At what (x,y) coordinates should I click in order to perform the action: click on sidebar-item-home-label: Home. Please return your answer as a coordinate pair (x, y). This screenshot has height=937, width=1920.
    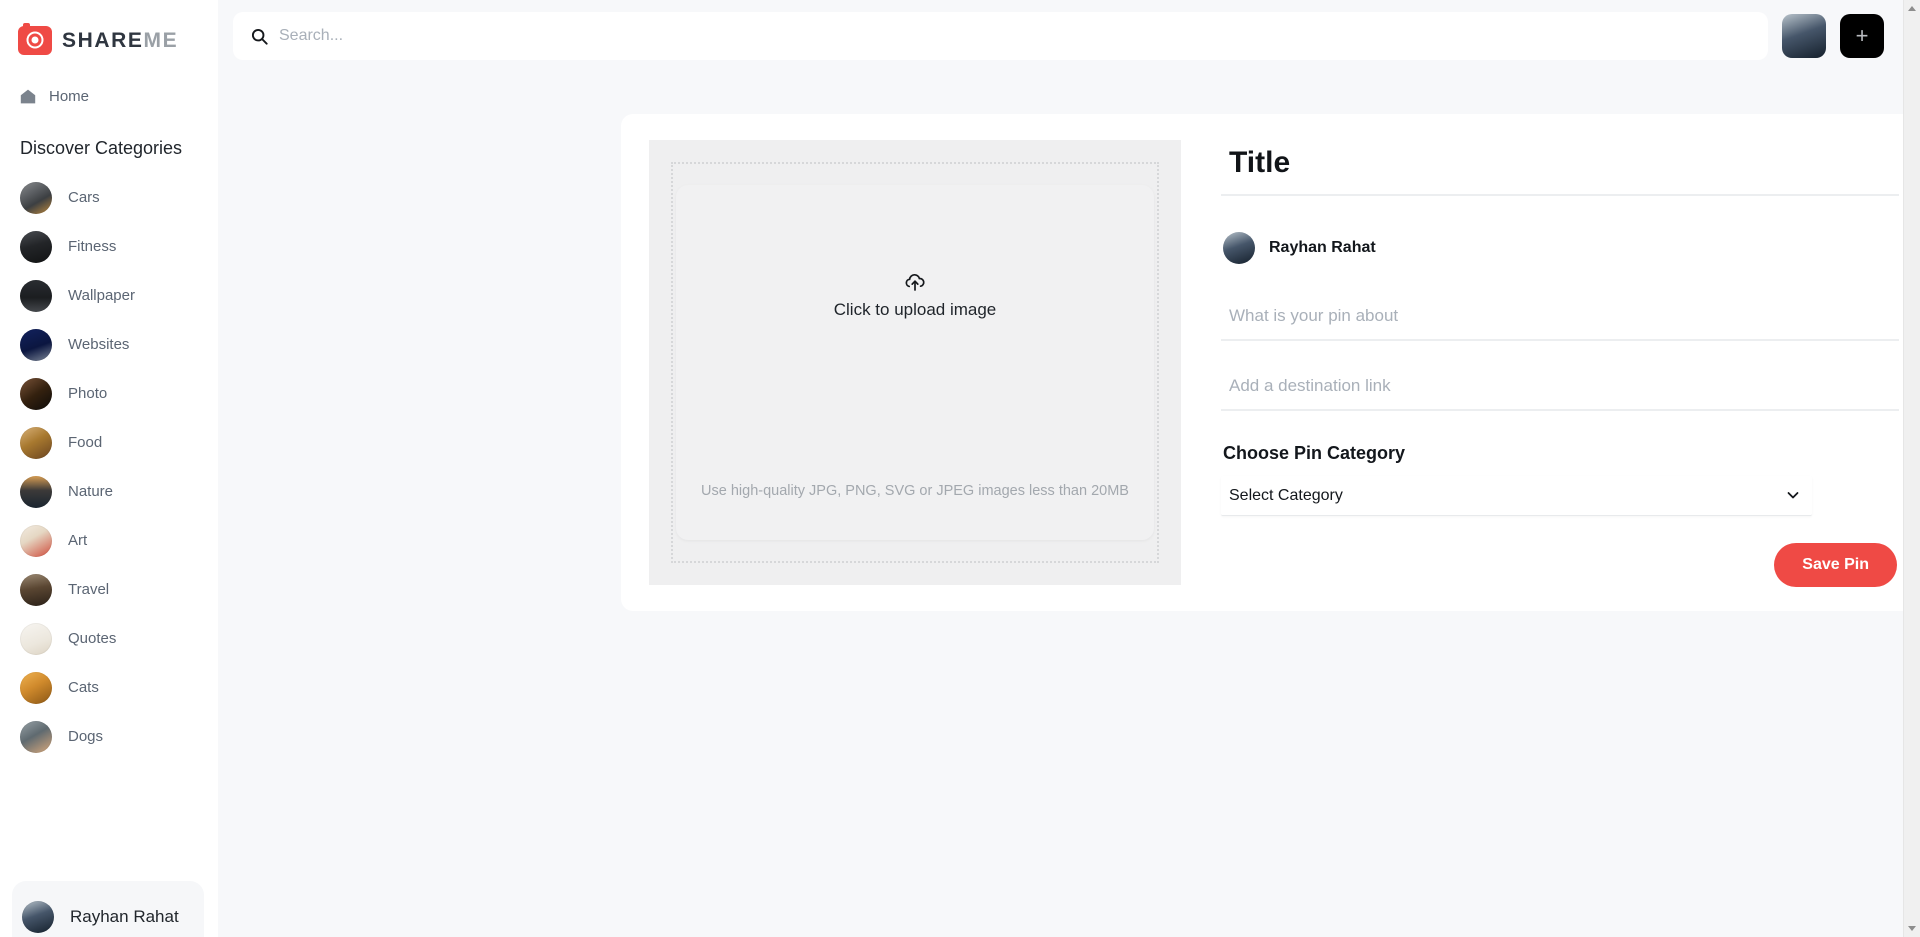
    Looking at the image, I should click on (69, 96).